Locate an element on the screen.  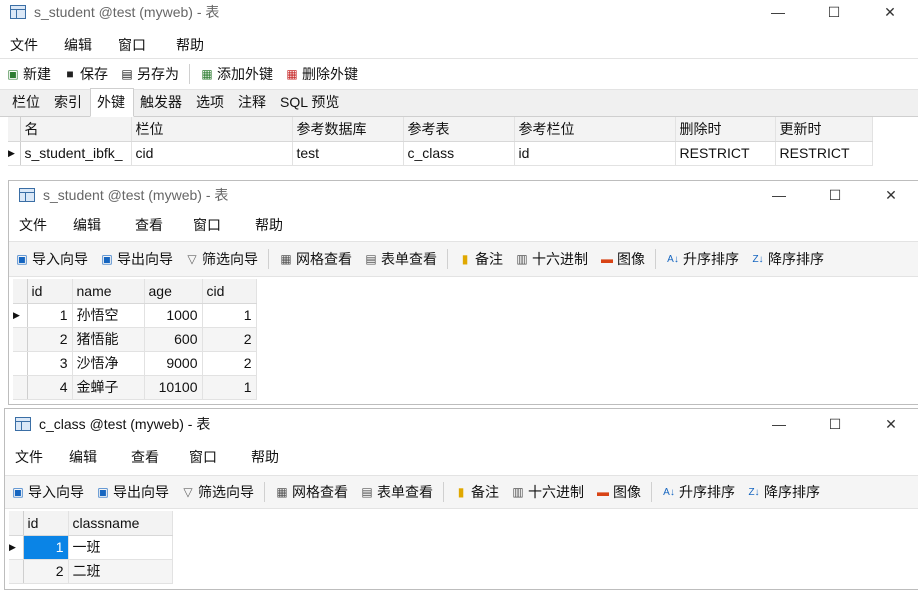
tab-comment: 注释 is located at coordinates (253, 102).